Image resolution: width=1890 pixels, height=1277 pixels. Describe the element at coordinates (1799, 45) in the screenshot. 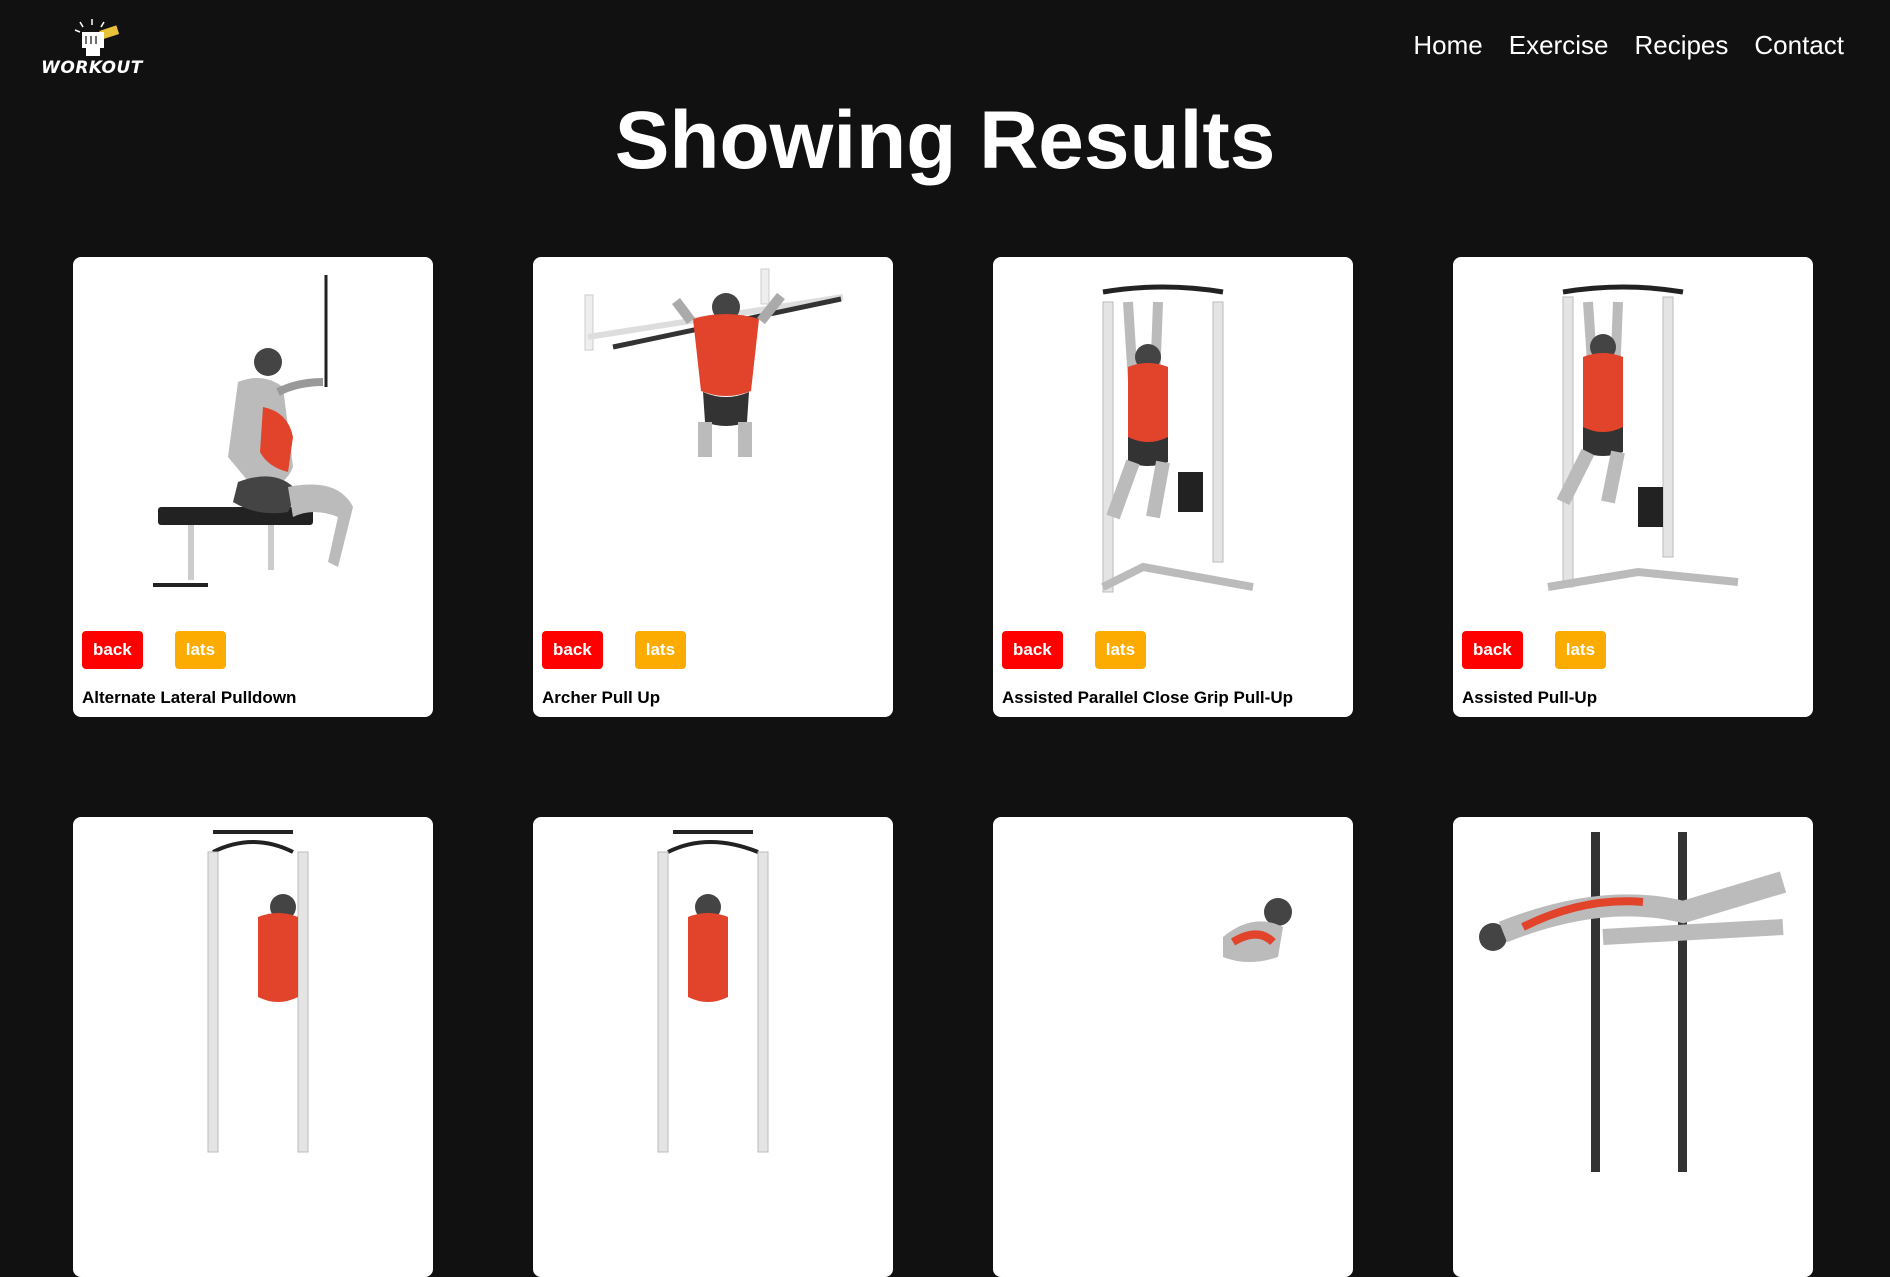

I see `nav-contact-link: Contact` at that location.